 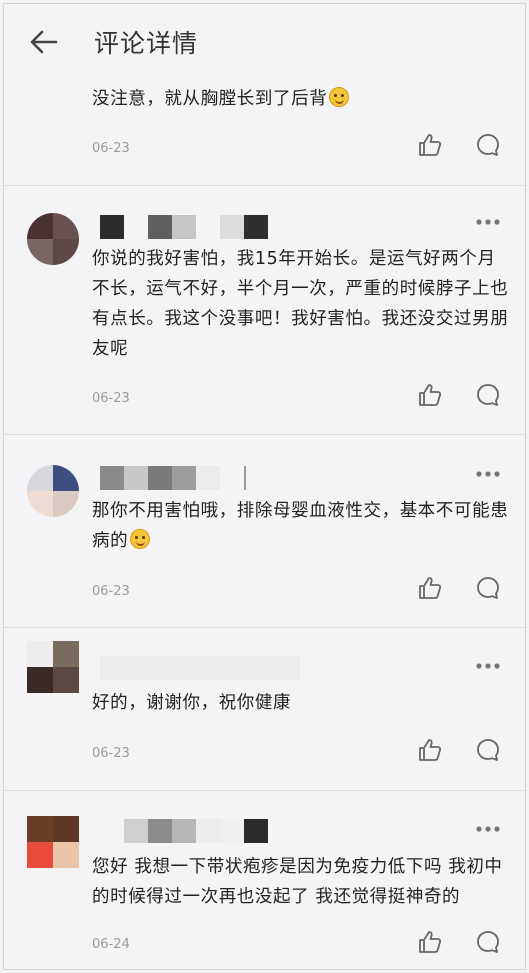 What do you see at coordinates (192, 703) in the screenshot?
I see `comment-text: 好的，谢谢你，祝你健康` at bounding box center [192, 703].